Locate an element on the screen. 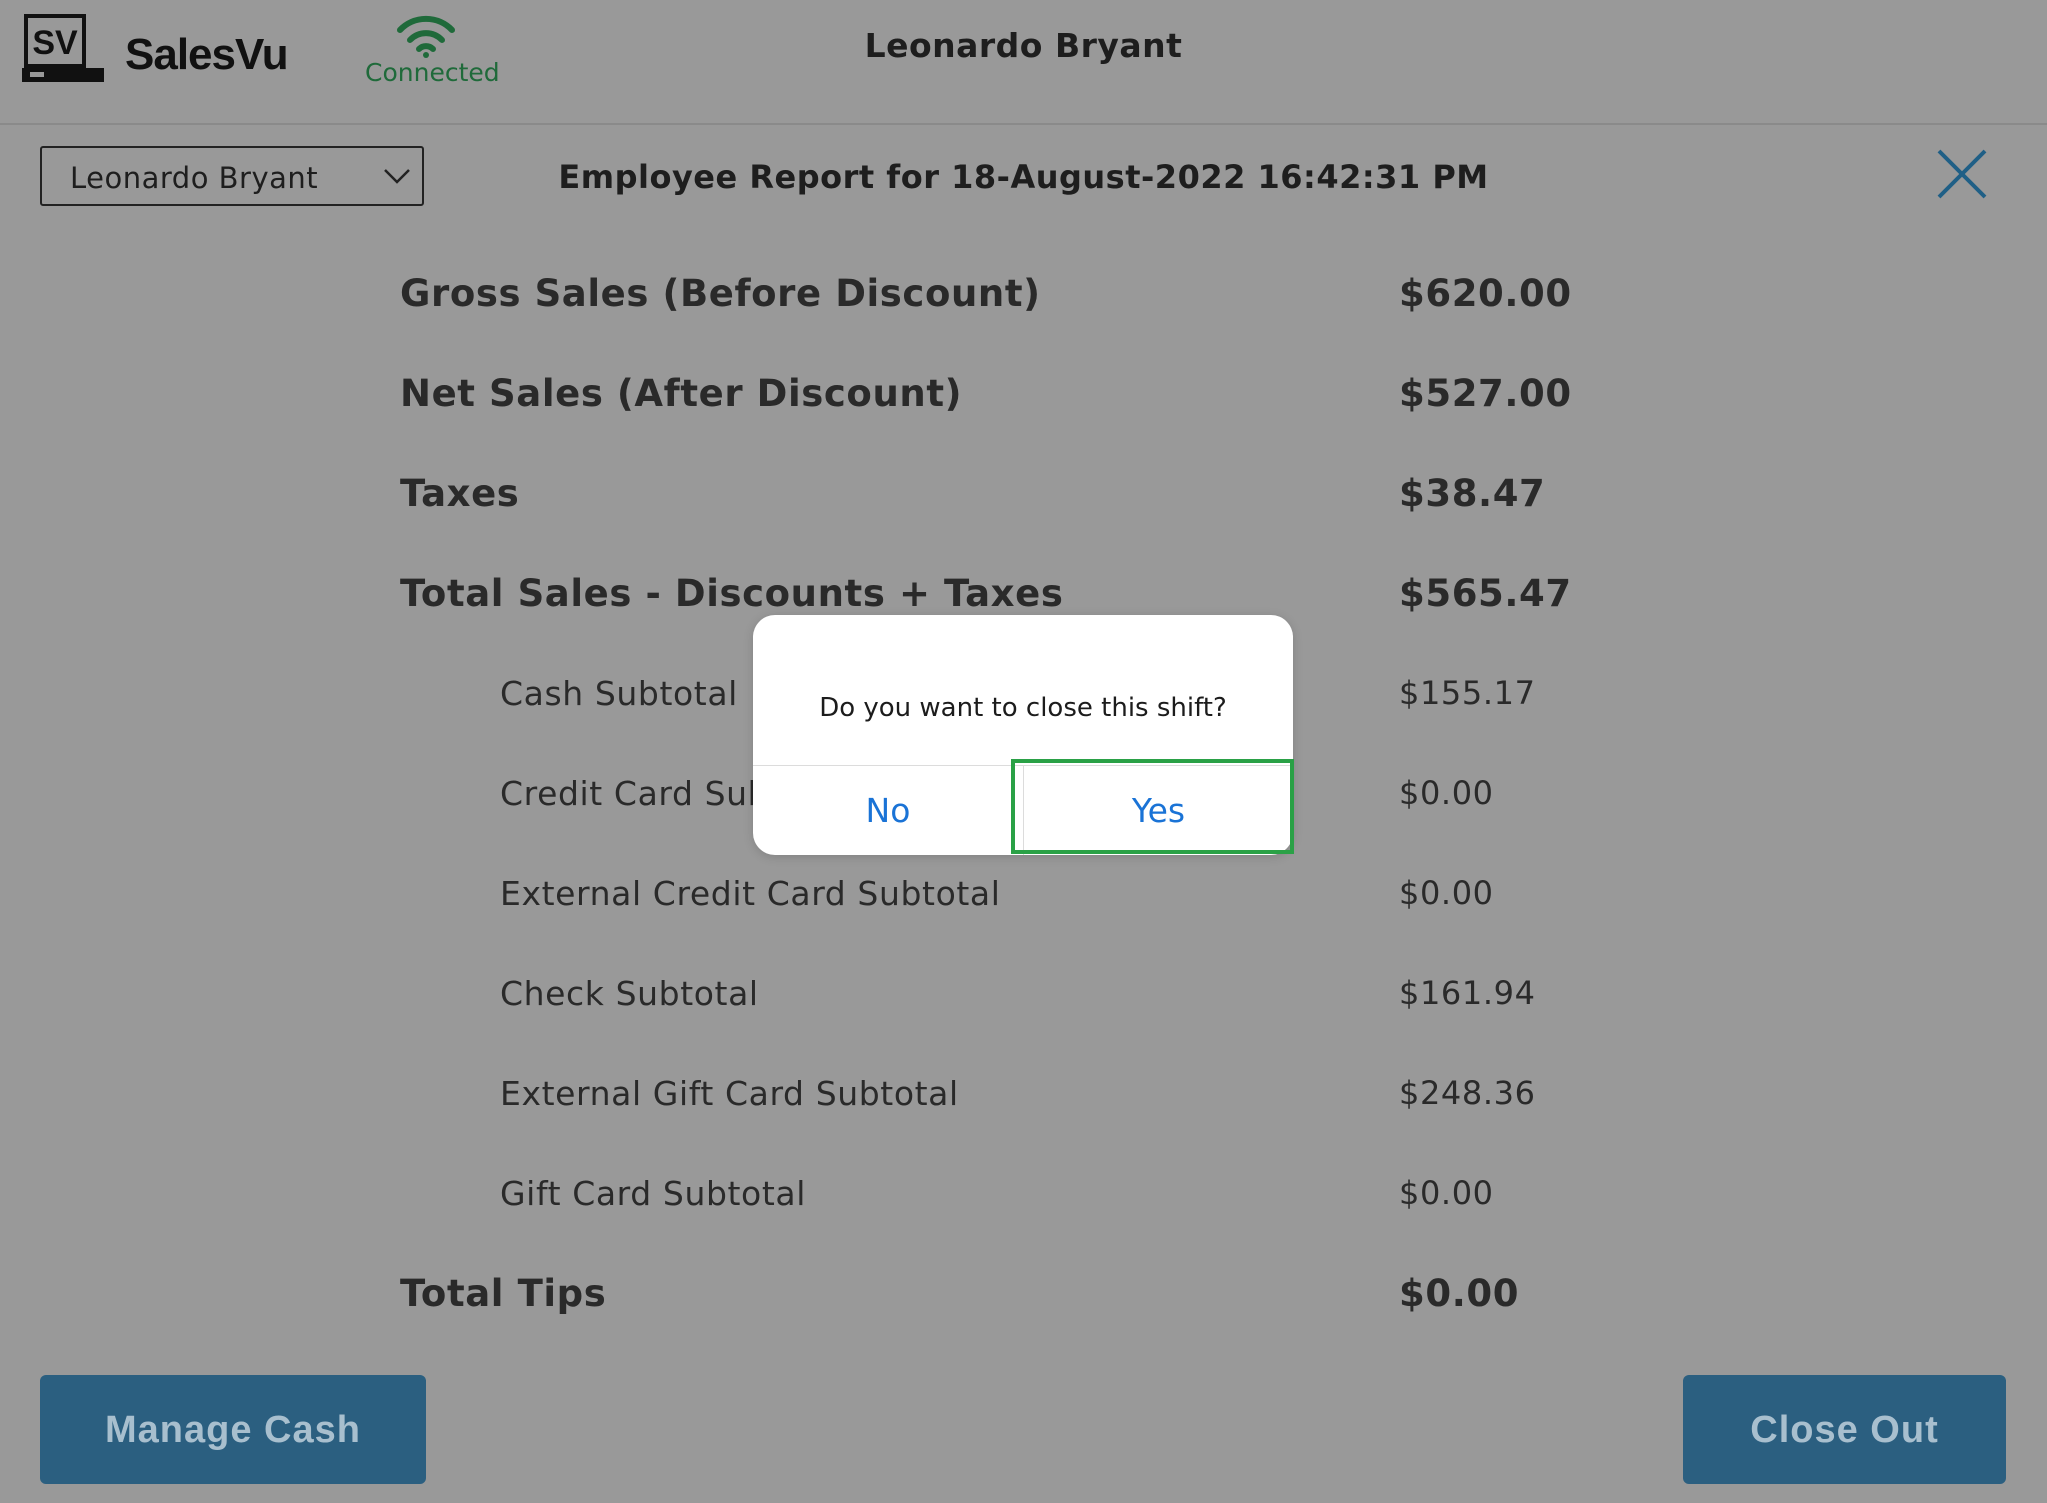  row-value-check-subtotal: $161.94 is located at coordinates (1467, 993).